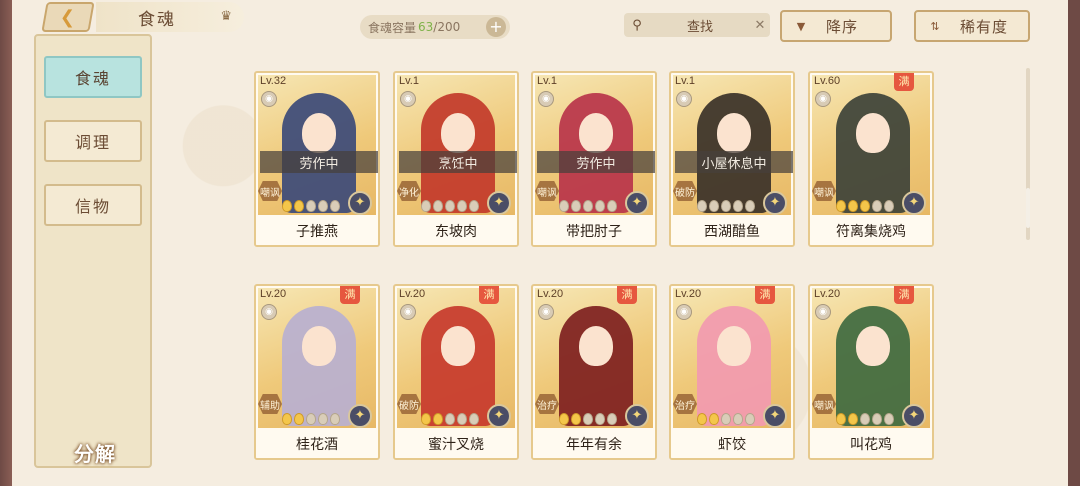 The image size is (1080, 486). Describe the element at coordinates (594, 231) in the screenshot. I see `soul-name: 带把肘子` at that location.